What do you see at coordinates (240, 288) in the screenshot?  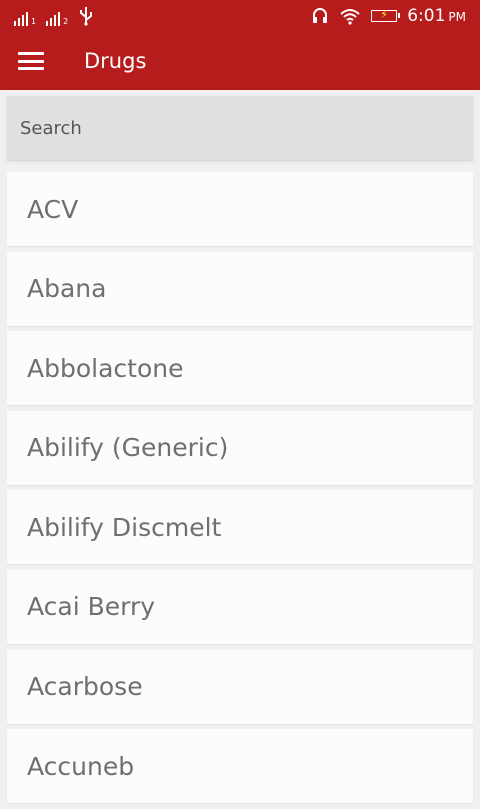 I see `list-item: Abana` at bounding box center [240, 288].